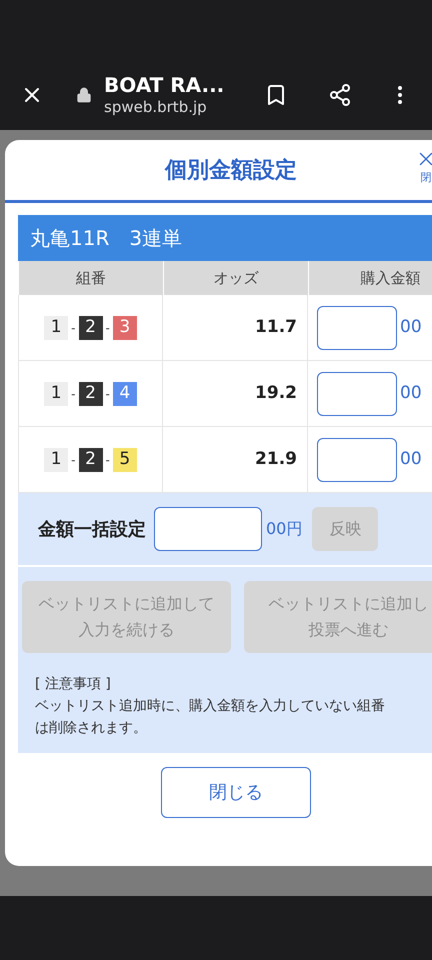 The image size is (432, 960). Describe the element at coordinates (231, 170) in the screenshot. I see `modal-title: 個別金額設定` at that location.